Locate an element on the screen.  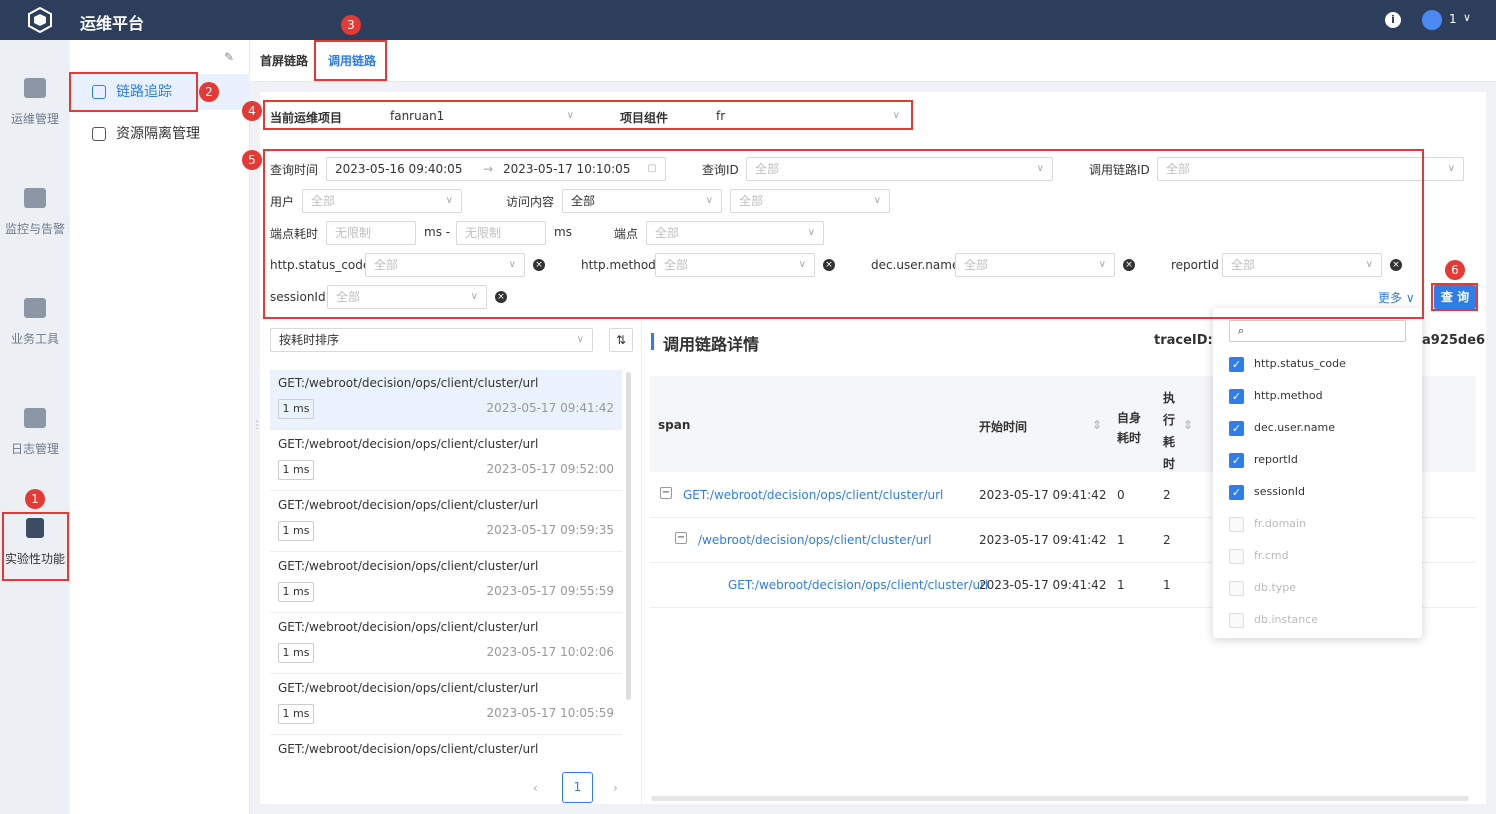
list-item-time: 2023-05-17 09:41:42 is located at coordinates (550, 408).